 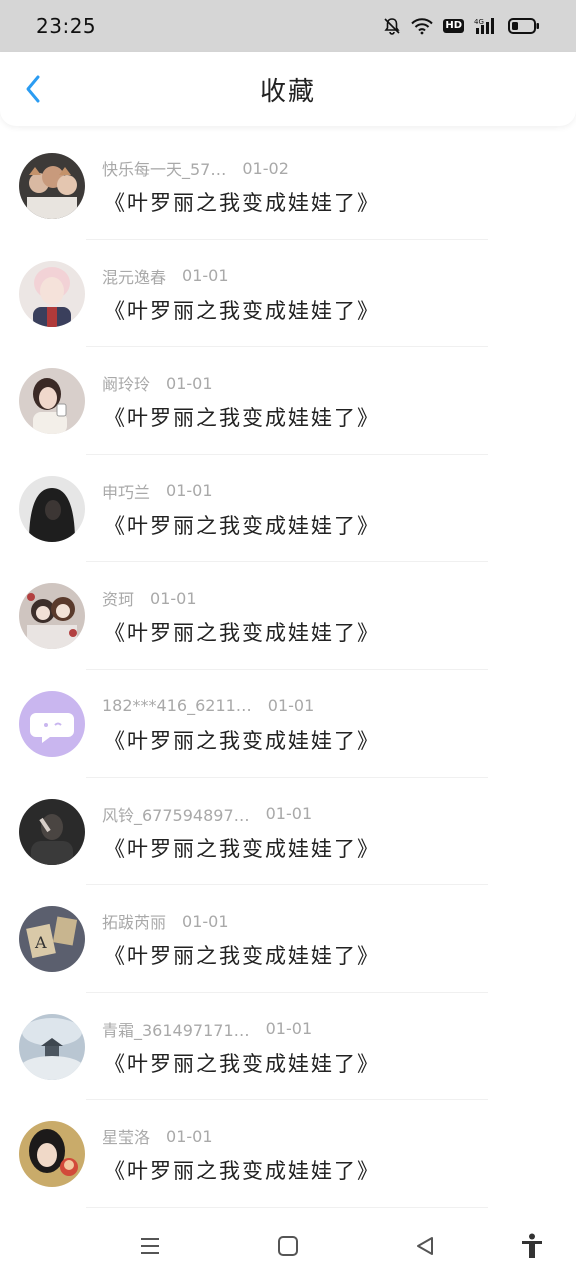 I want to click on list-item: 申巧兰 01-01 《叶罗丽之我变成娃娃了》, so click(x=288, y=509).